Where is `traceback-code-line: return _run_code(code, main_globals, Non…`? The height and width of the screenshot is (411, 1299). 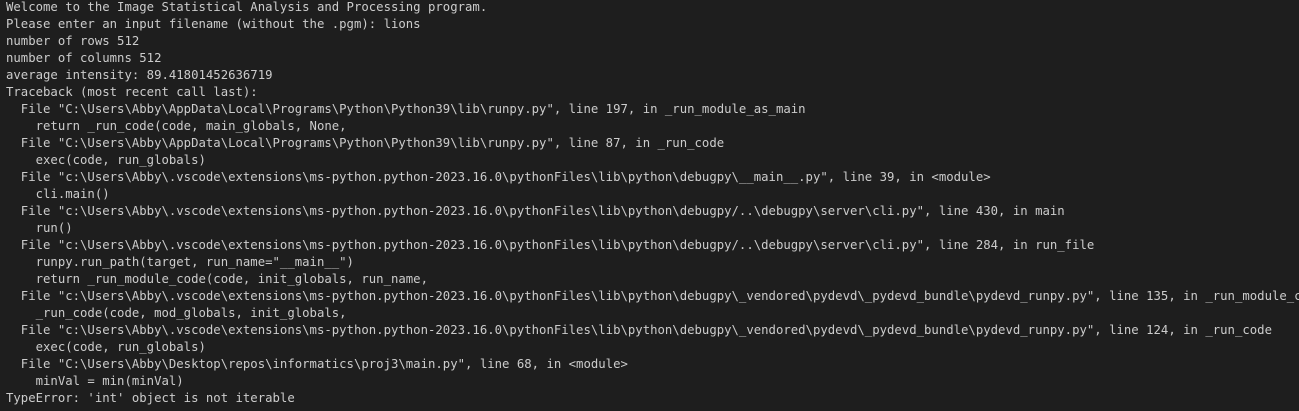 traceback-code-line: return _run_code(code, main_globals, Non… is located at coordinates (176, 126).